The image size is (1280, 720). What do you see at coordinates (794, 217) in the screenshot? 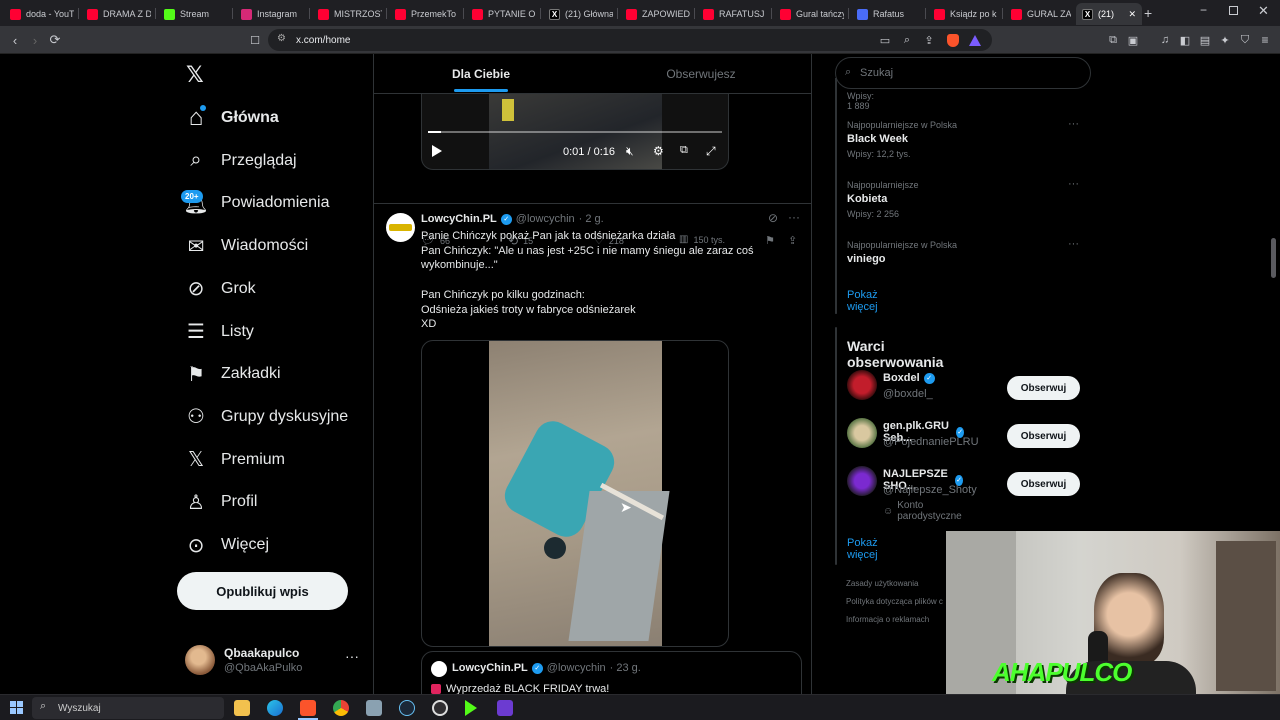
I see `post-more-icon: ···` at bounding box center [794, 217].